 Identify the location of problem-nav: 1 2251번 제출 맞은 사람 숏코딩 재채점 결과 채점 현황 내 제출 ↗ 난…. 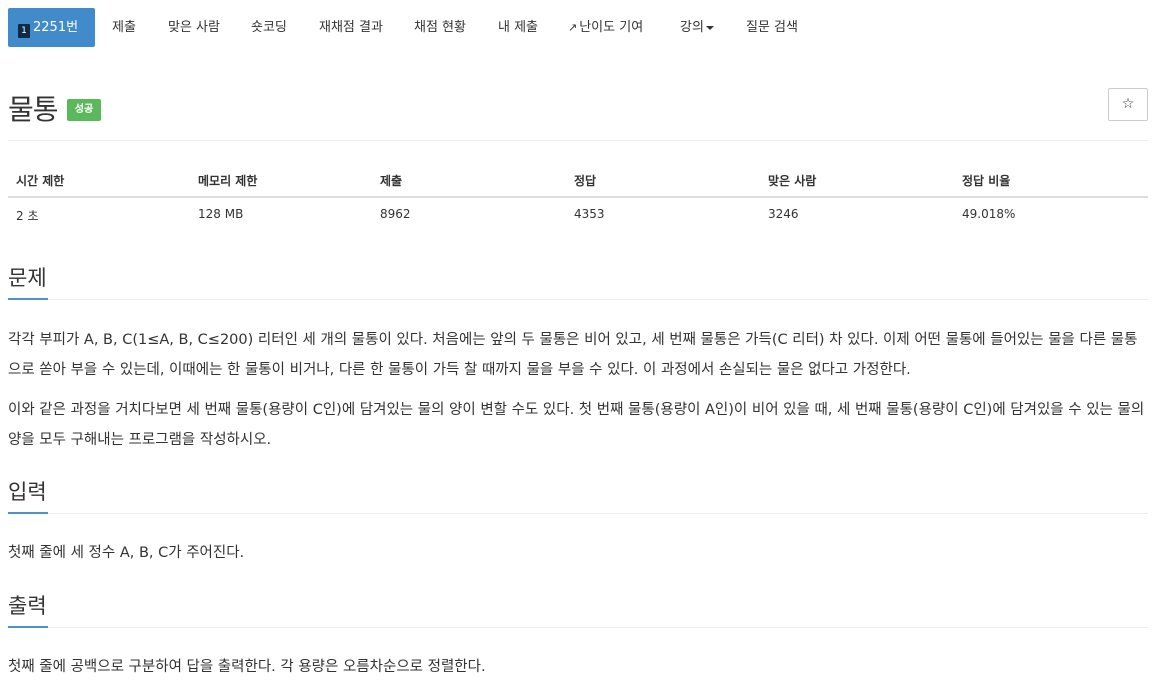
(576, 26).